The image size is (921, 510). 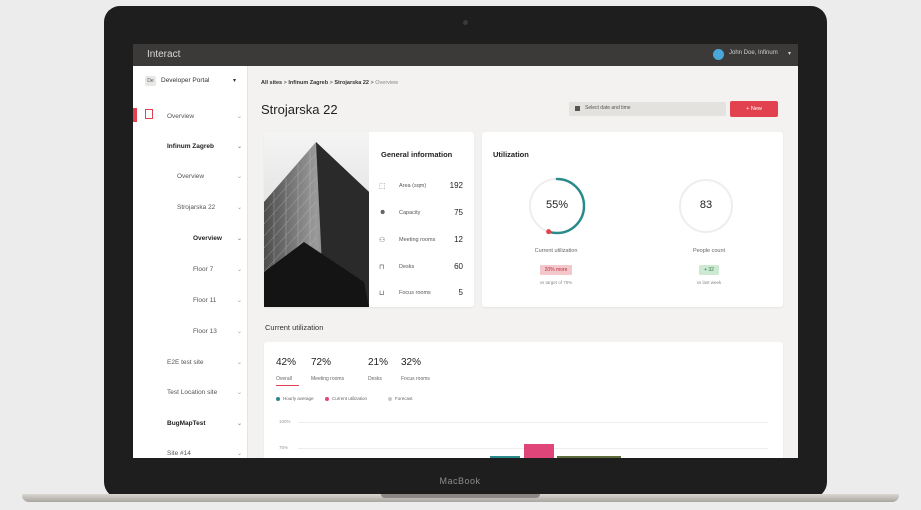 What do you see at coordinates (465, 22) in the screenshot?
I see `camera-icon` at bounding box center [465, 22].